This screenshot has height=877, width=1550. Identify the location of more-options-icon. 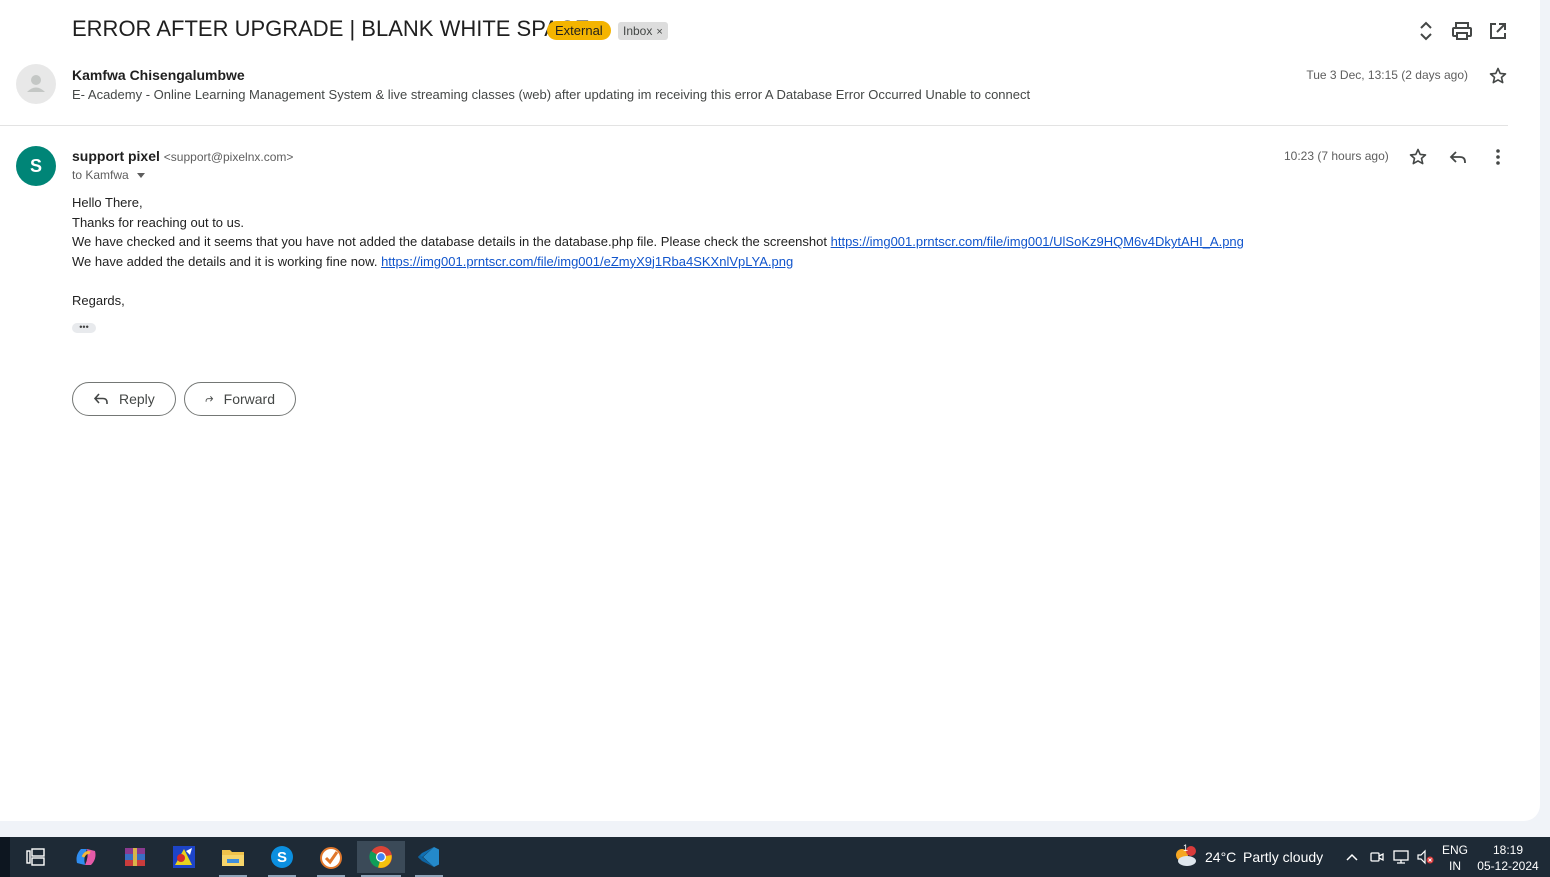
(1498, 157).